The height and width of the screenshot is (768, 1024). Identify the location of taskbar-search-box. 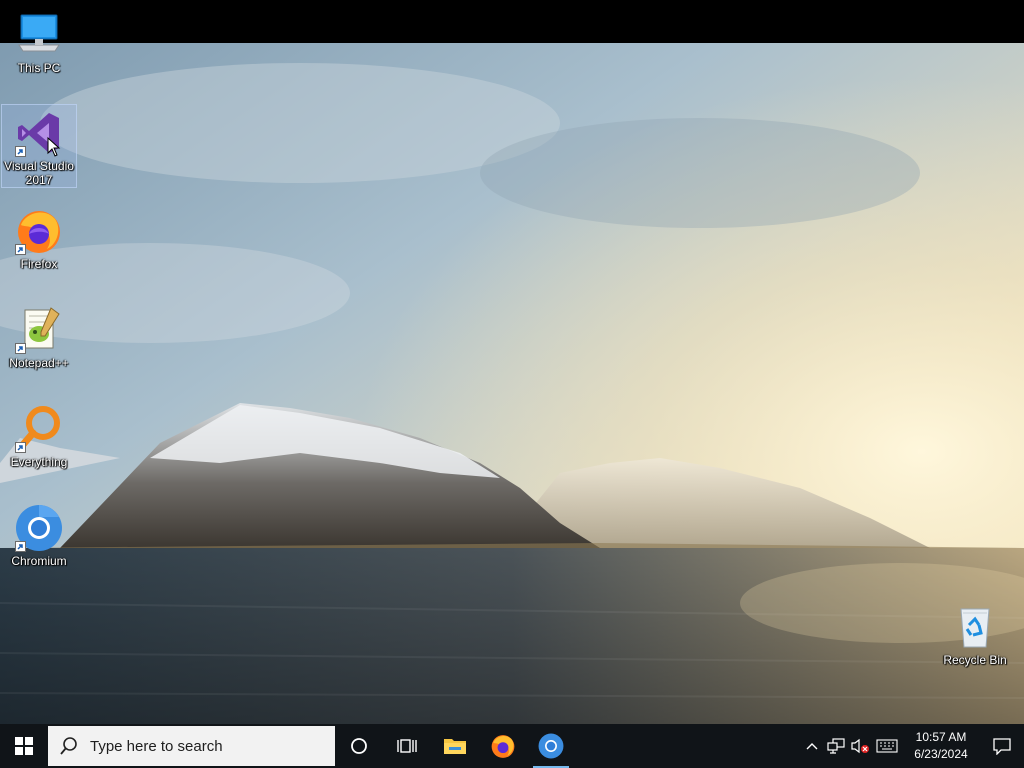
(191, 746).